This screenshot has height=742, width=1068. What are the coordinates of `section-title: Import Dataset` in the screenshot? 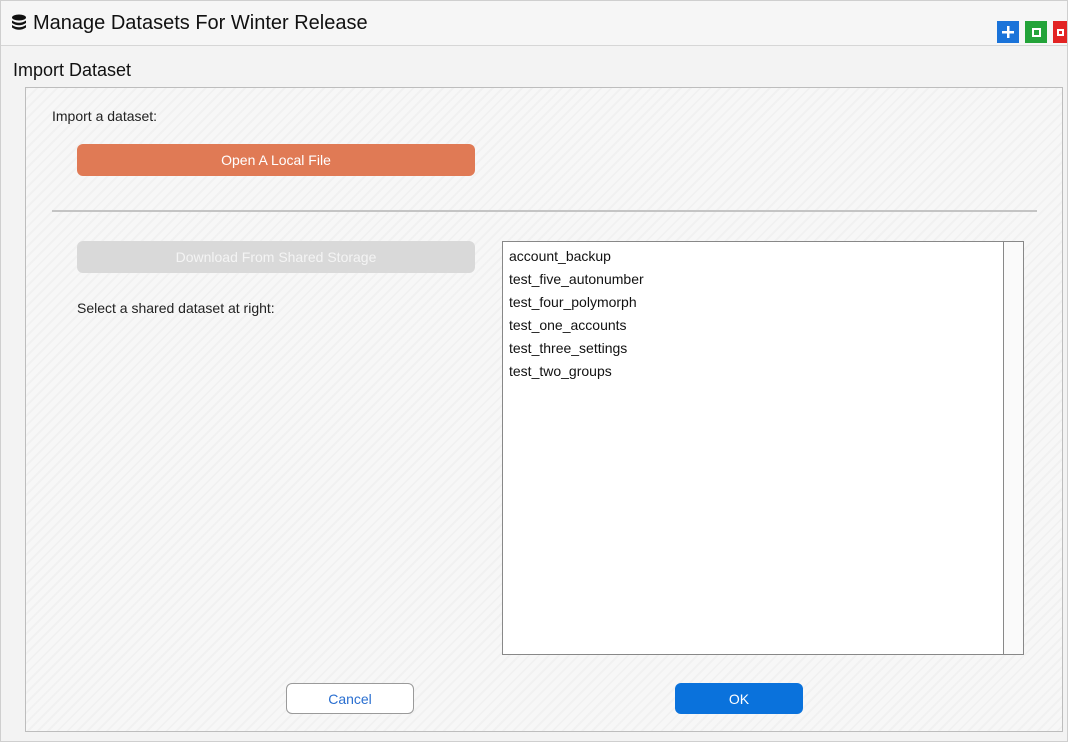 It's located at (72, 69).